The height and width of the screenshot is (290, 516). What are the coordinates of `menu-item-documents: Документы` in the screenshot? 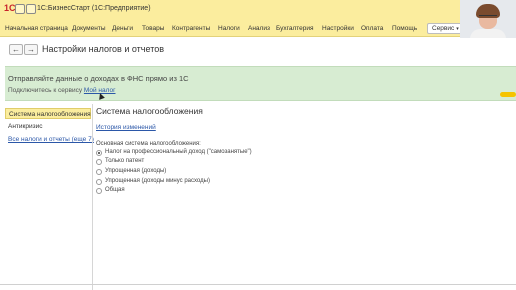 It's located at (89, 28).